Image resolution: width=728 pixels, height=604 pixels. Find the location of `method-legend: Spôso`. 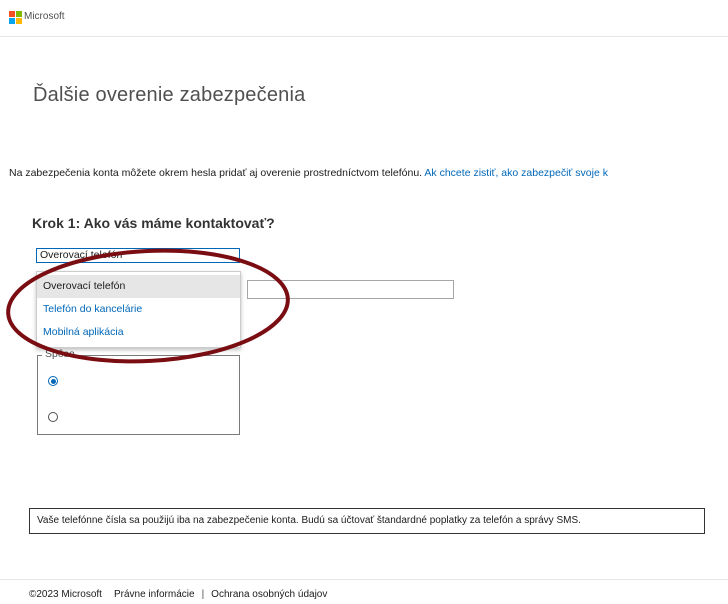

method-legend: Spôso is located at coordinates (60, 354).